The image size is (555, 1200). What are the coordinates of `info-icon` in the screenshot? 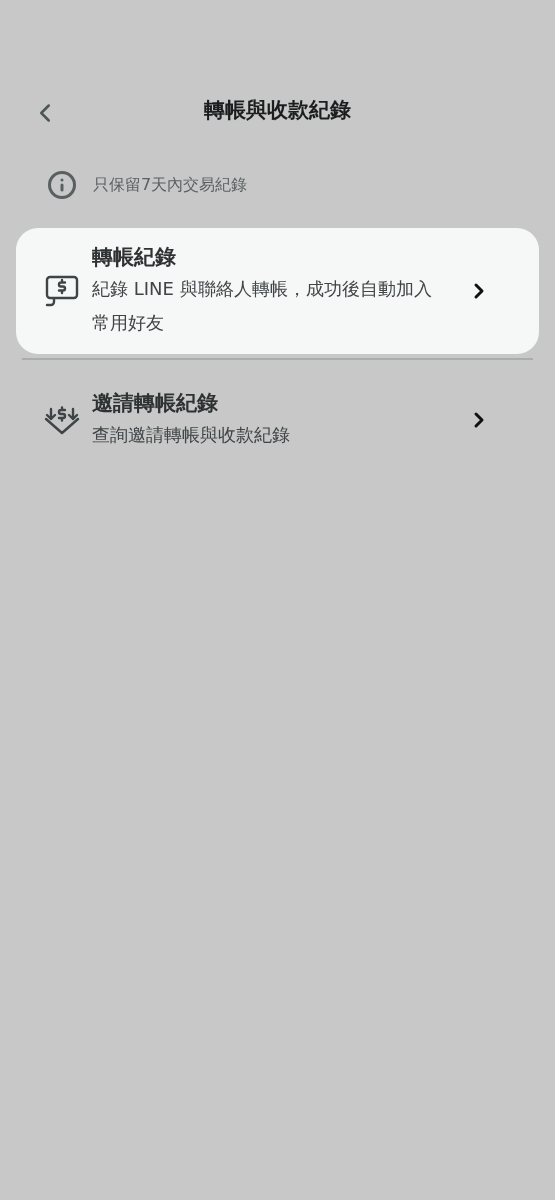 It's located at (62, 185).